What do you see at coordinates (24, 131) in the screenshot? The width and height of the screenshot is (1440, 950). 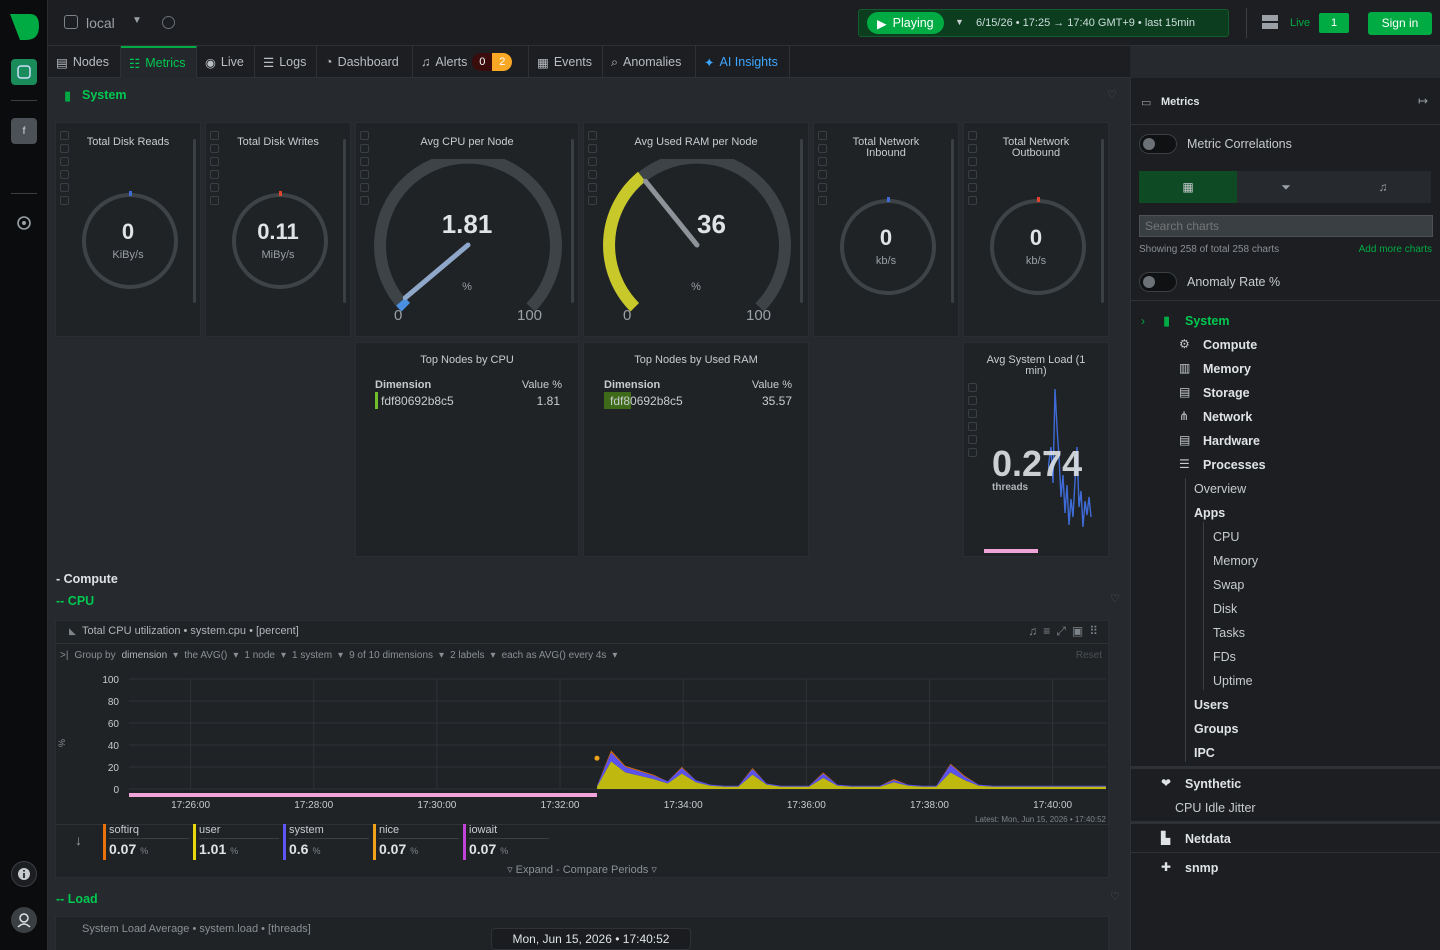 I see `space-avatar: f` at bounding box center [24, 131].